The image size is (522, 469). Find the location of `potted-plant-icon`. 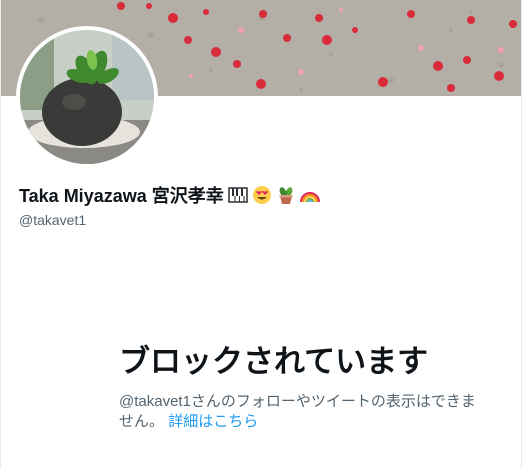

potted-plant-icon is located at coordinates (286, 195).